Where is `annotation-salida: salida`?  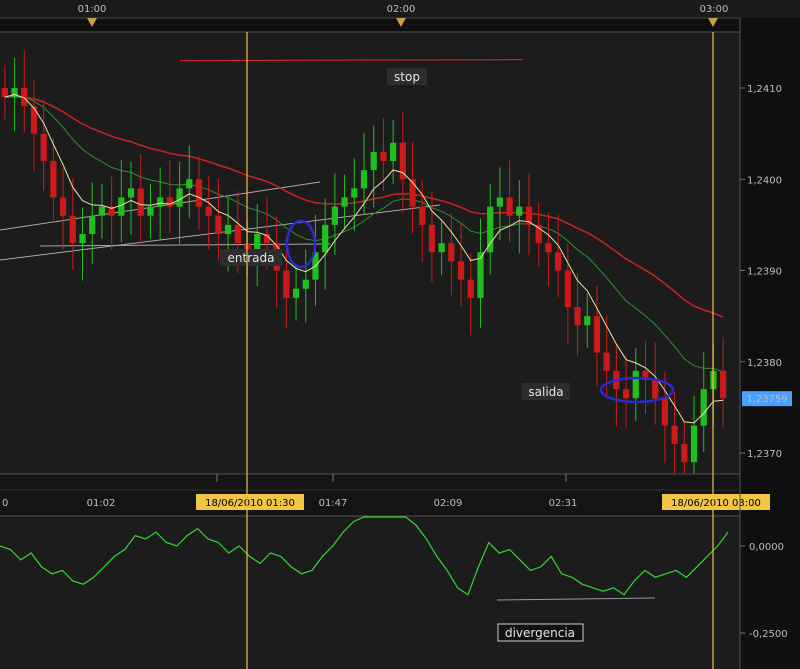 annotation-salida: salida is located at coordinates (546, 391).